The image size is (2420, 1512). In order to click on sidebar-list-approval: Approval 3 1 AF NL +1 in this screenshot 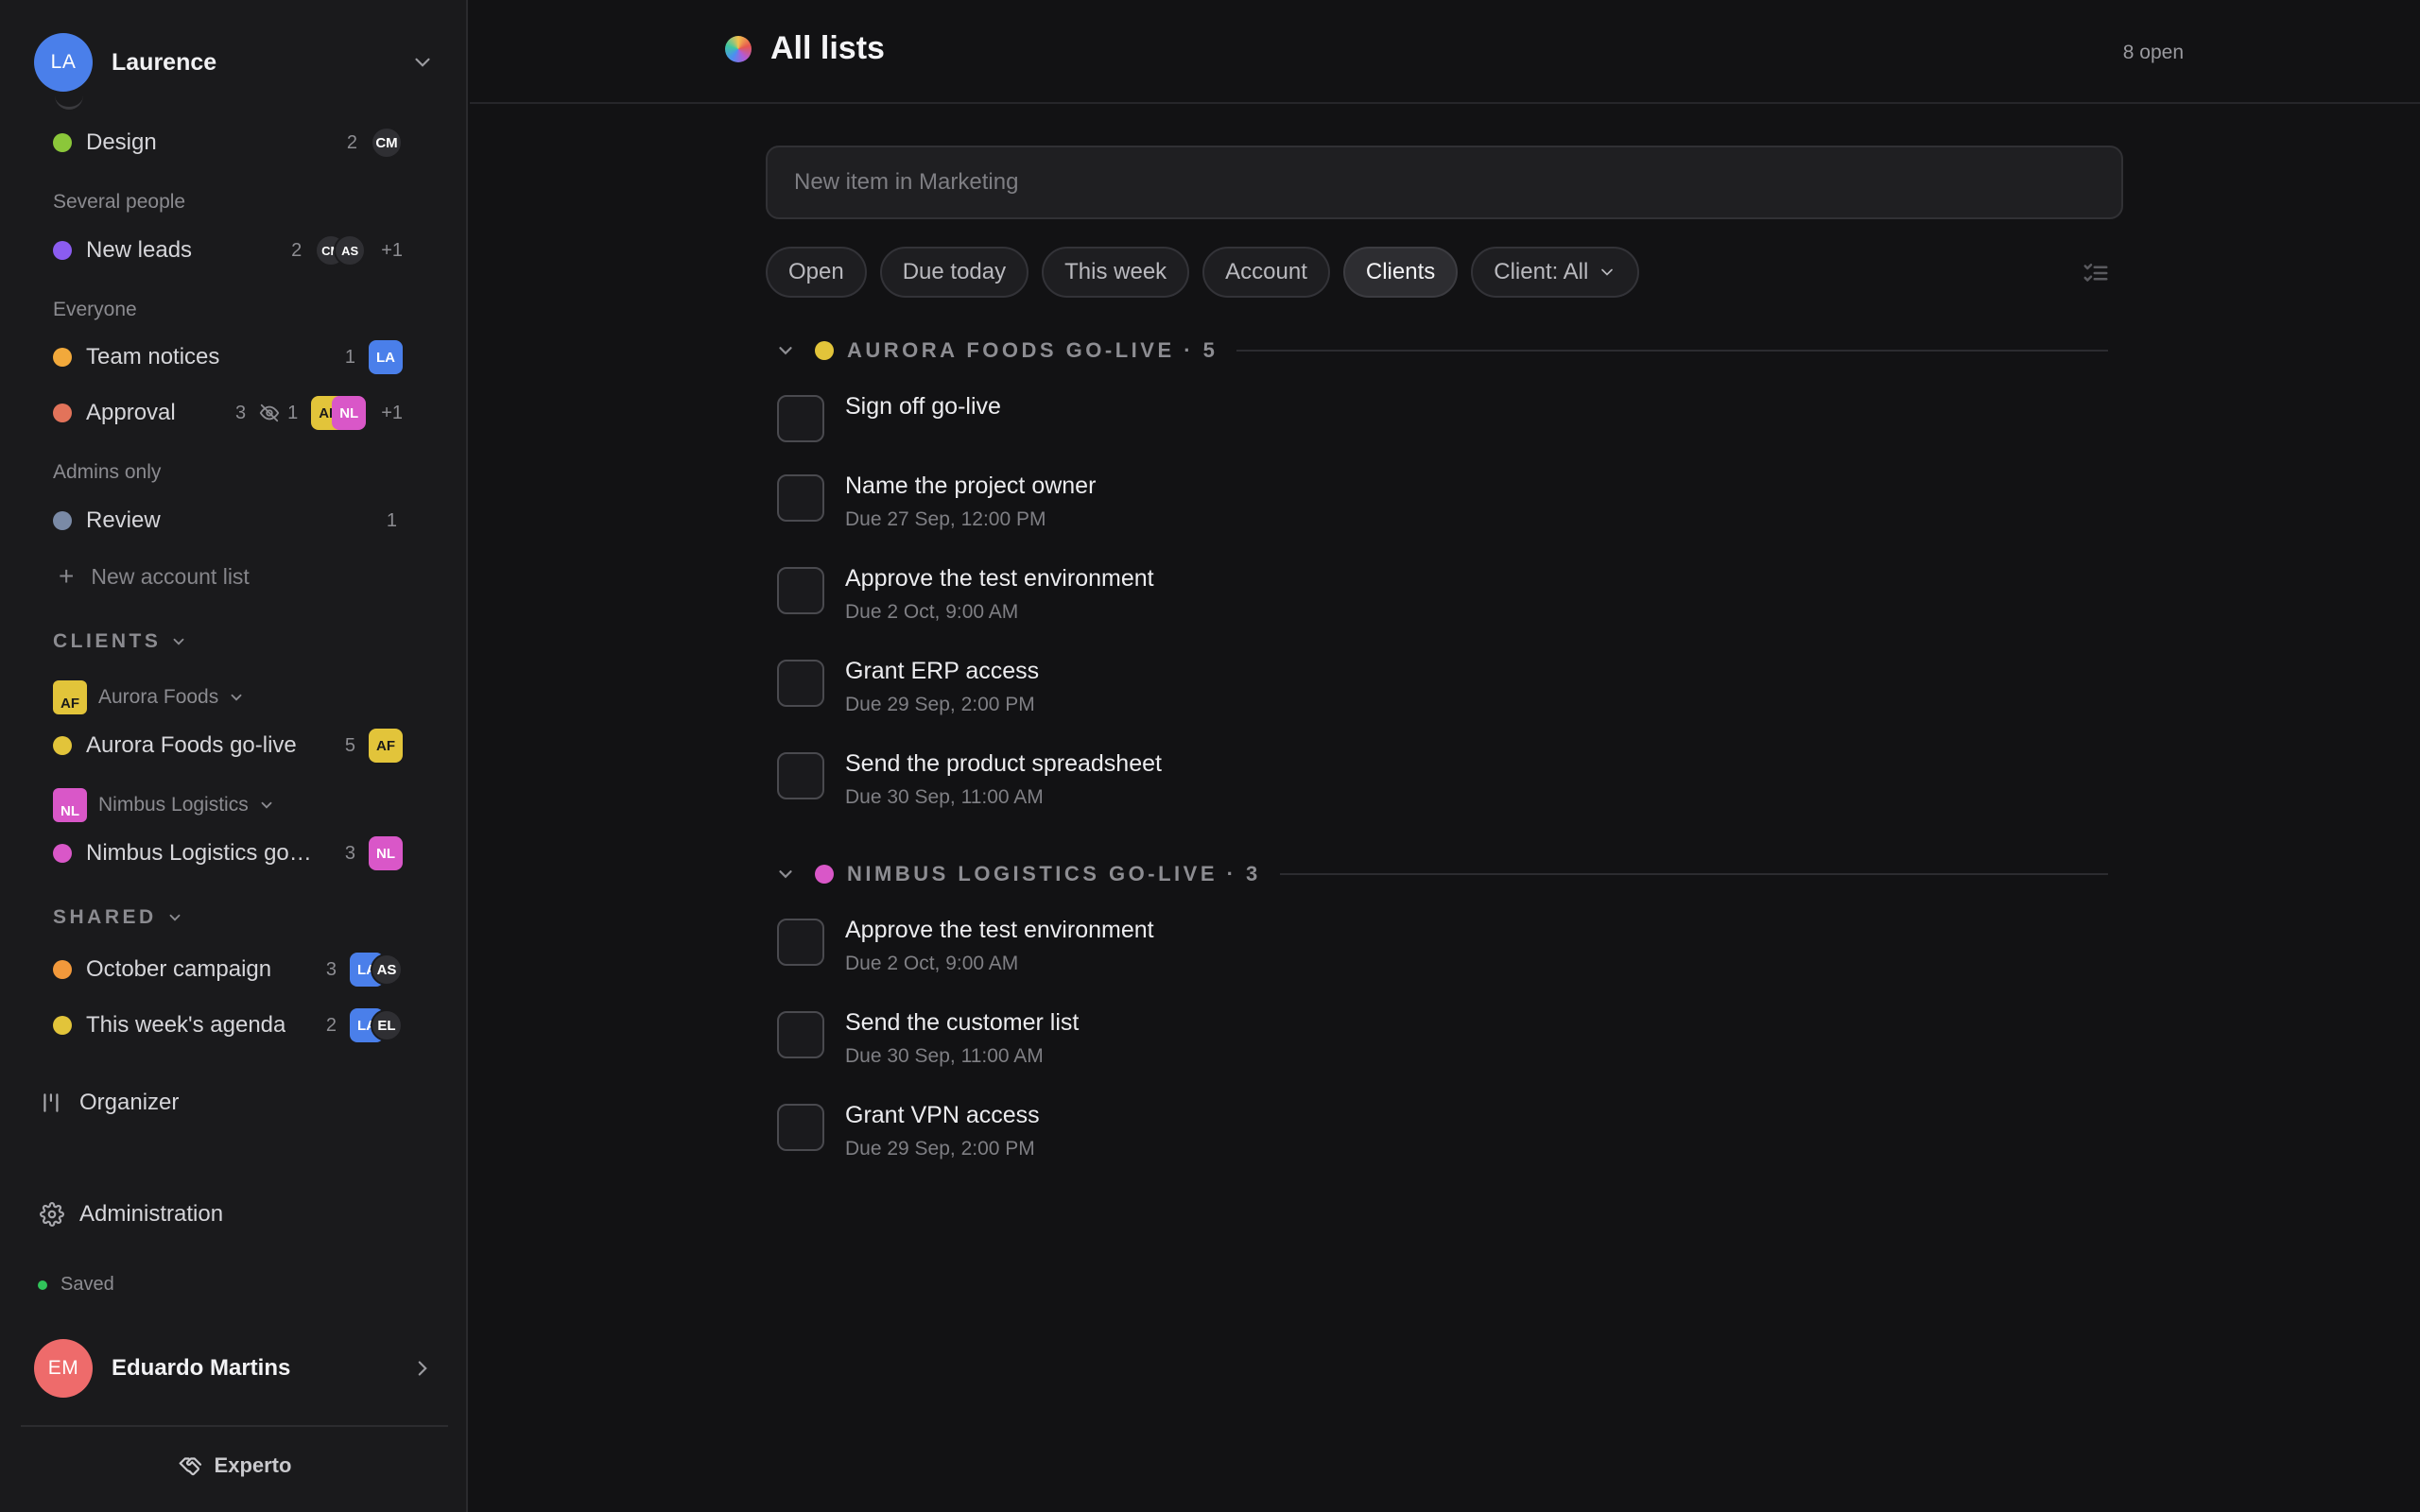, I will do `click(228, 413)`.